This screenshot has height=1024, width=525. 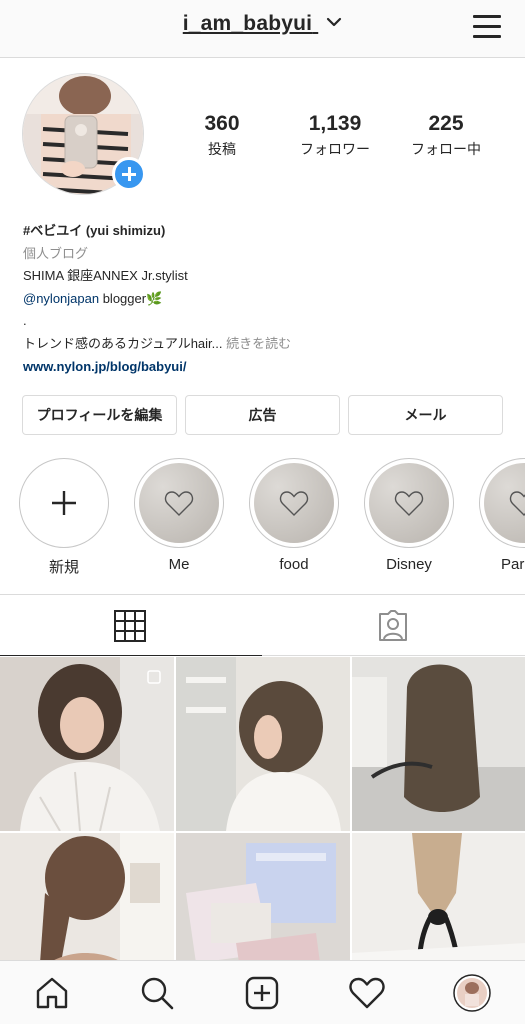 I want to click on website-link: www.nylon.jp/blog/babyui/, so click(x=263, y=367).